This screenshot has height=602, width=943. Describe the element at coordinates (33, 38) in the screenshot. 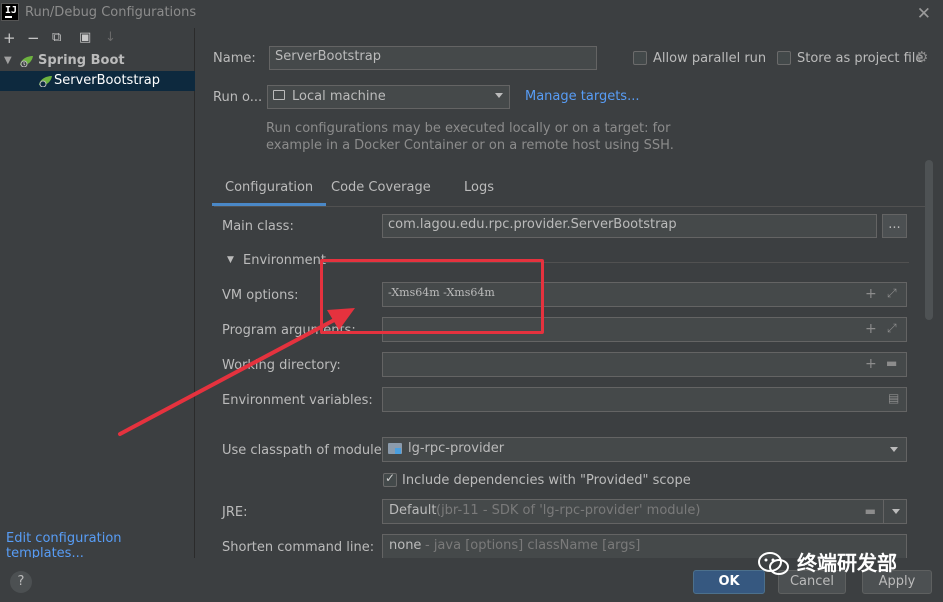

I see `remove-icon: −` at that location.